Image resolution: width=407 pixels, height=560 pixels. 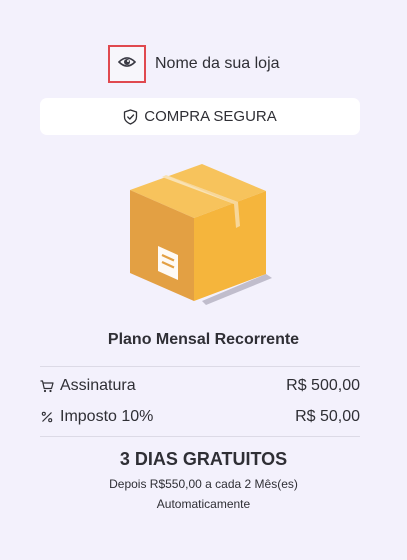 What do you see at coordinates (203, 484) in the screenshot?
I see `trial-billing-note: Depois R$550,00 a cada 2 Mês(es)` at bounding box center [203, 484].